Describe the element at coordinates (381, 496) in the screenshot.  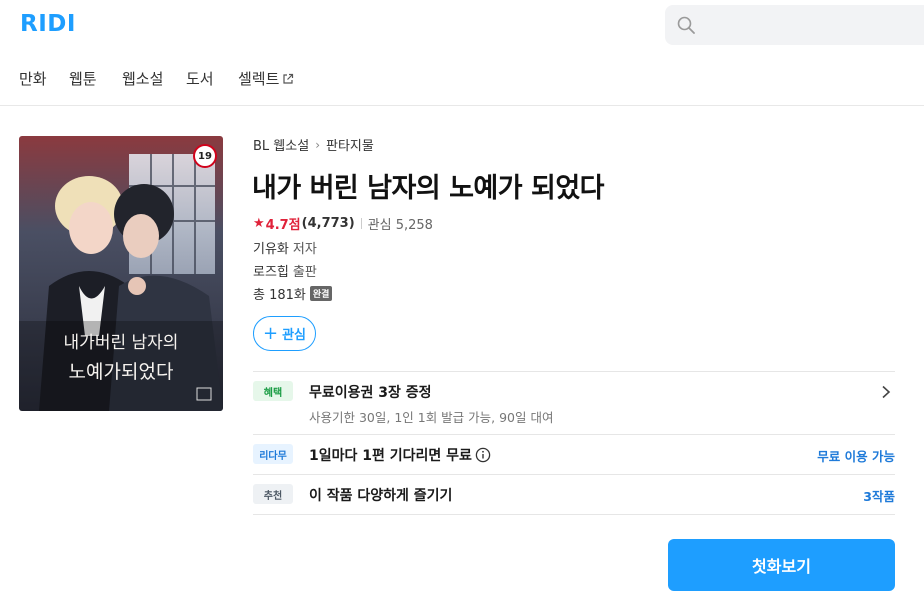
I see `recommend-title: 이 작품 다양하게 즐기기` at that location.